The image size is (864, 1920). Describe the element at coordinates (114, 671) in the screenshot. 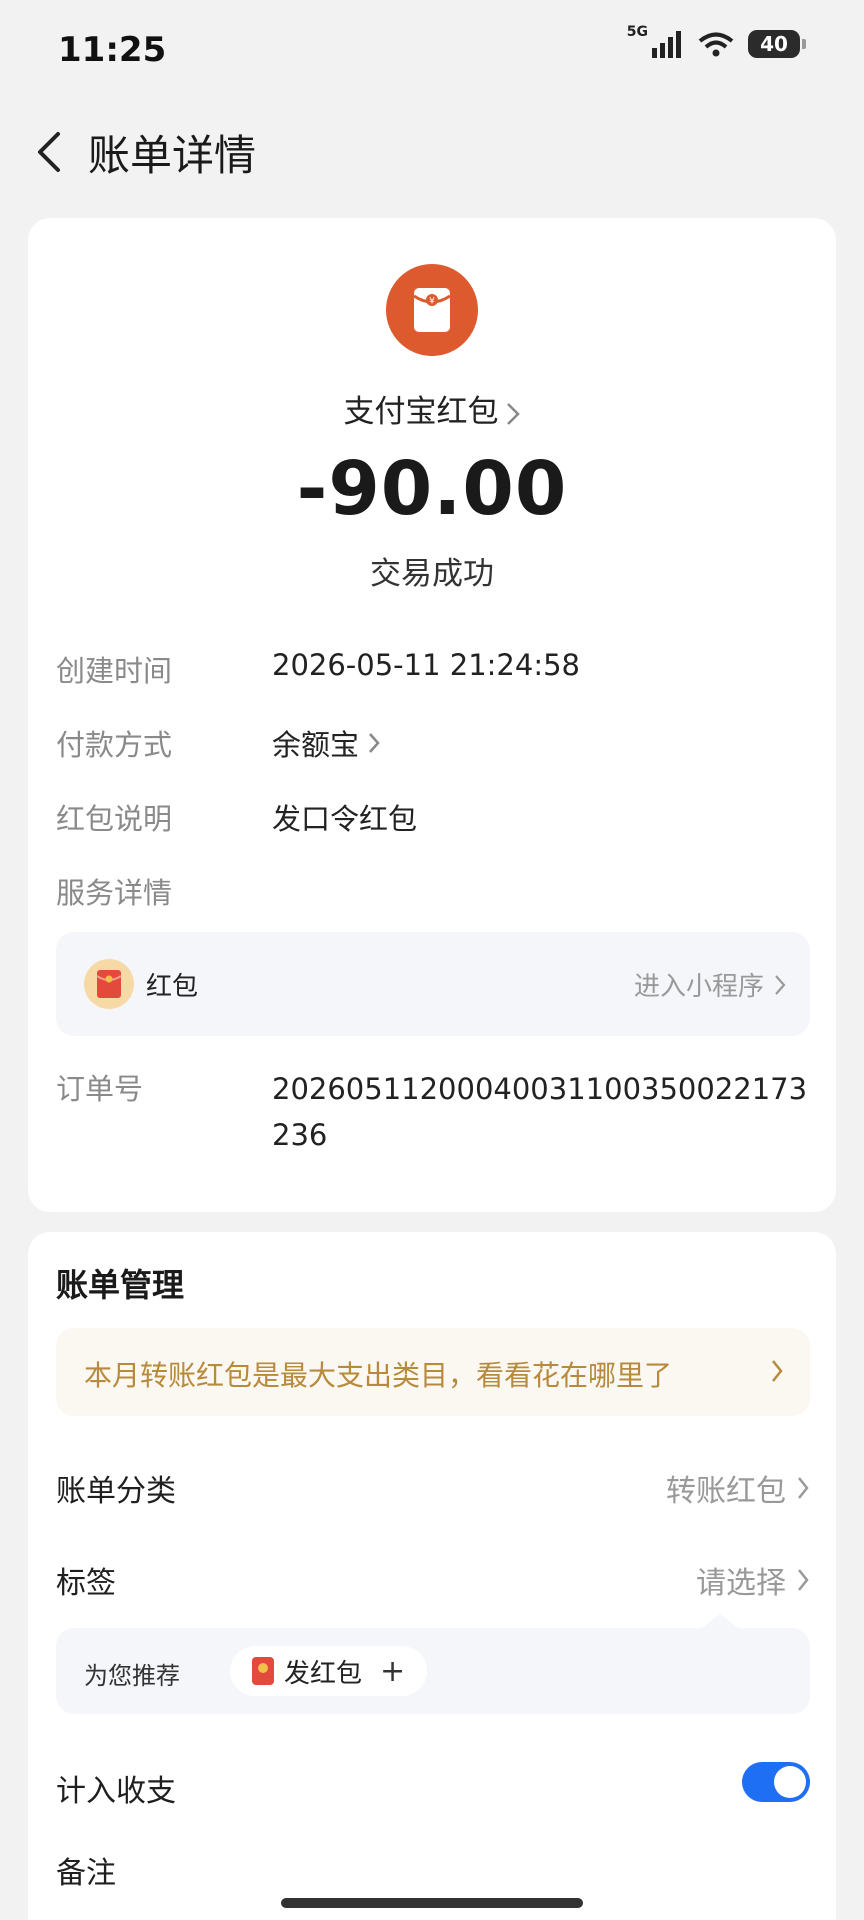

I see `created-time-label: 创建时间` at that location.